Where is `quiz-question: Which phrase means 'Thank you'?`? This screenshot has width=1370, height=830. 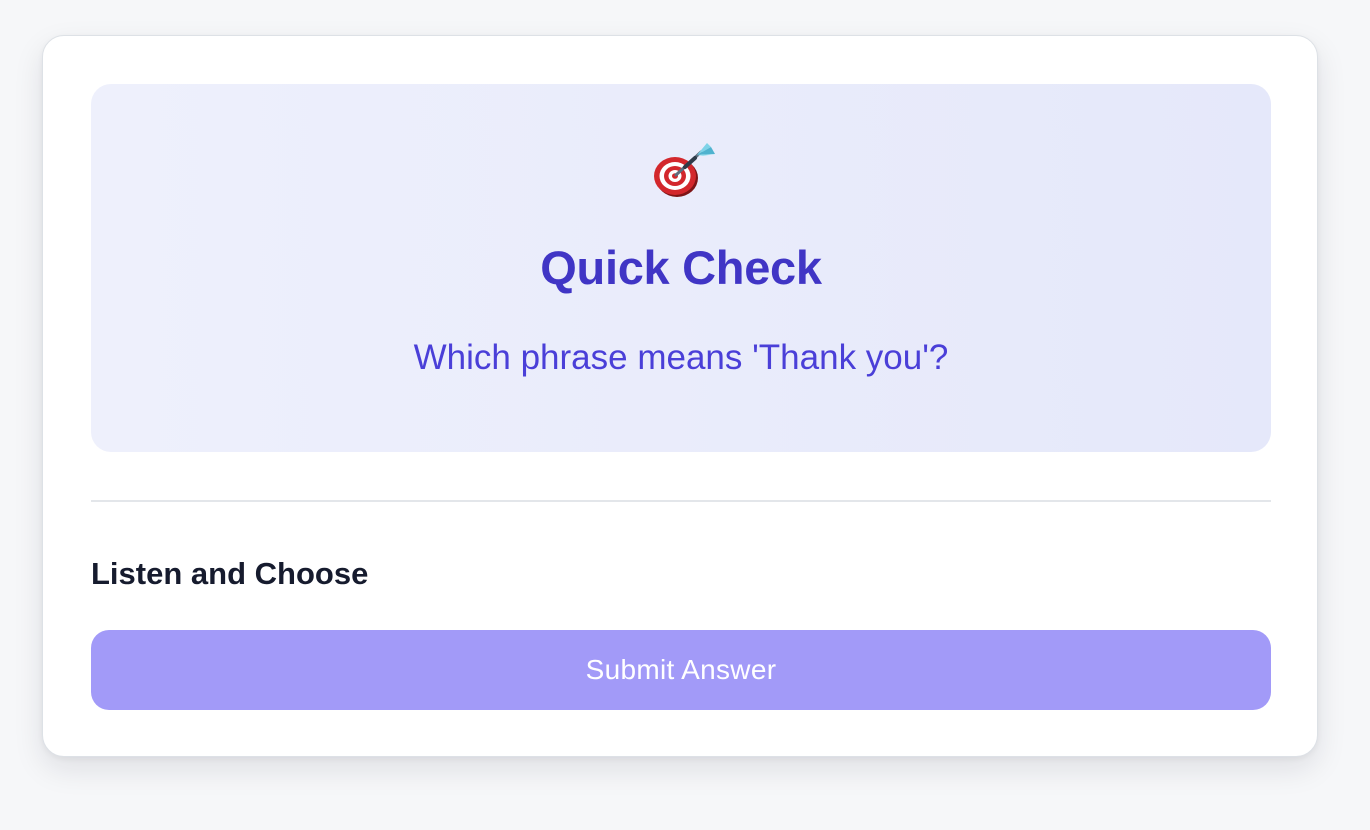 quiz-question: Which phrase means 'Thank you'? is located at coordinates (681, 357).